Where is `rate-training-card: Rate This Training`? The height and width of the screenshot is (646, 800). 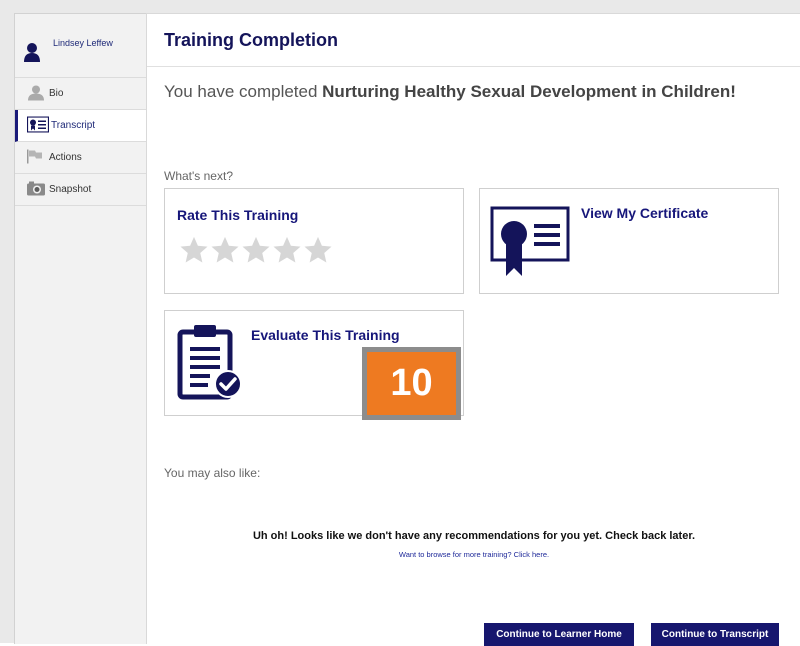 rate-training-card: Rate This Training is located at coordinates (314, 241).